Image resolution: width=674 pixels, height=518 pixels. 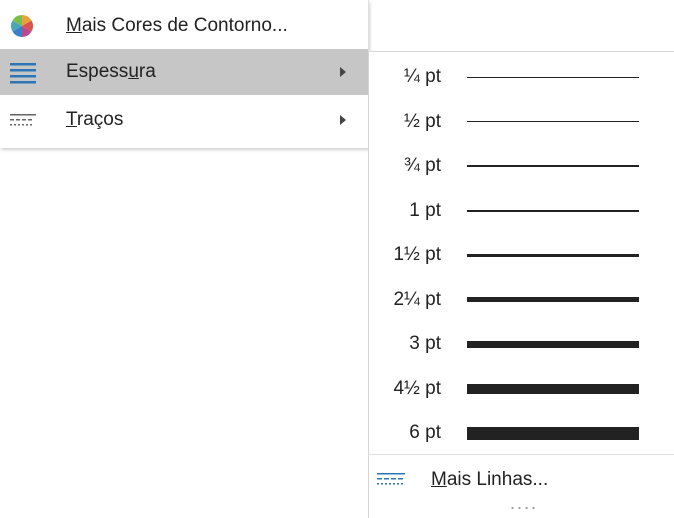 I want to click on dashes-item: Traços, so click(x=184, y=120).